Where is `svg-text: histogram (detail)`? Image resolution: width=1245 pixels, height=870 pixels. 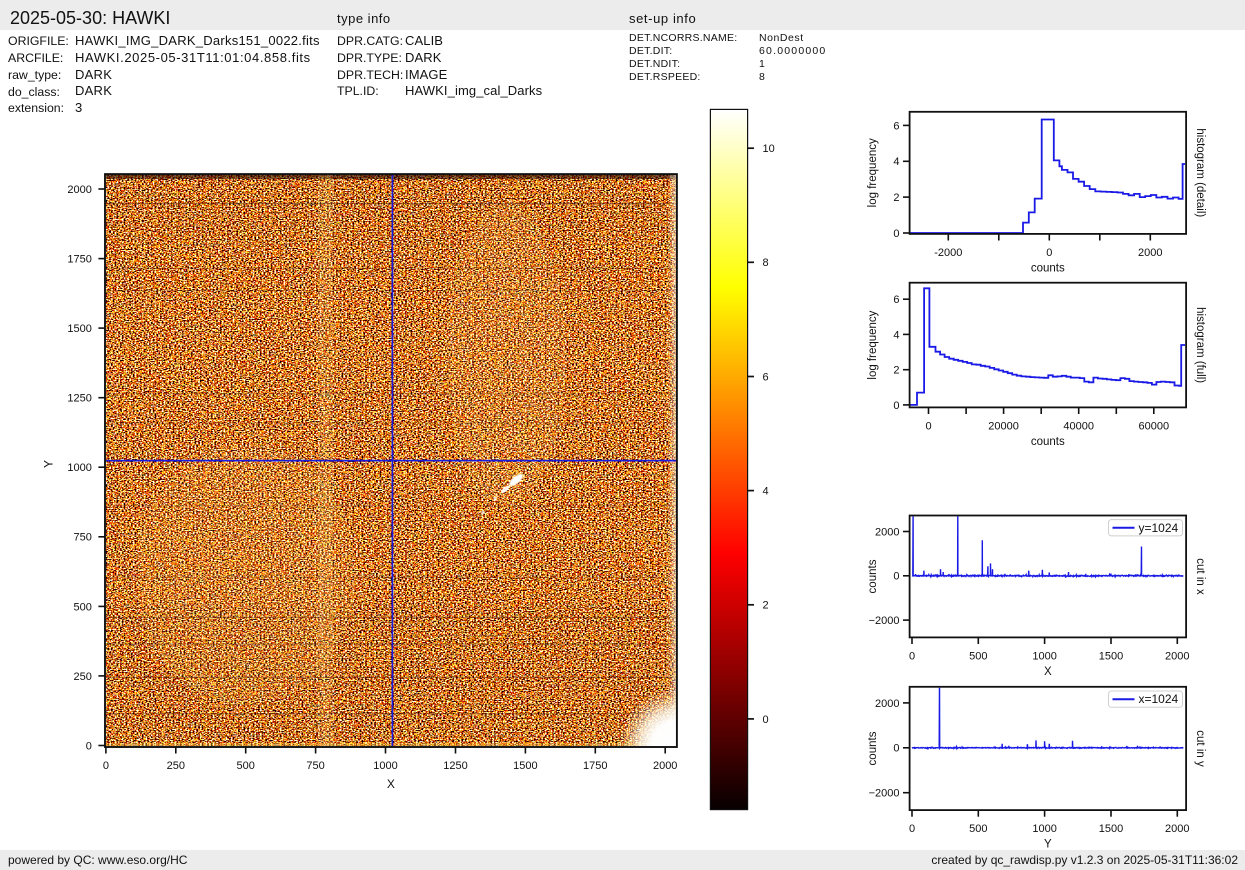 svg-text: histogram (detail) is located at coordinates (1200, 172).